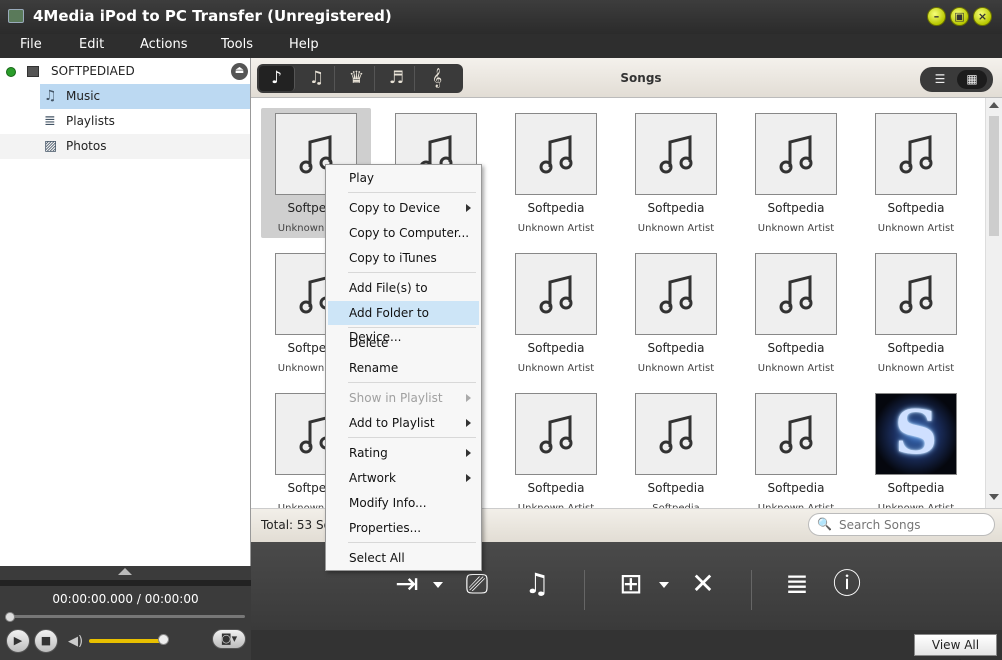 The image size is (1002, 660). Describe the element at coordinates (31, 44) in the screenshot. I see `menu-file: File` at that location.